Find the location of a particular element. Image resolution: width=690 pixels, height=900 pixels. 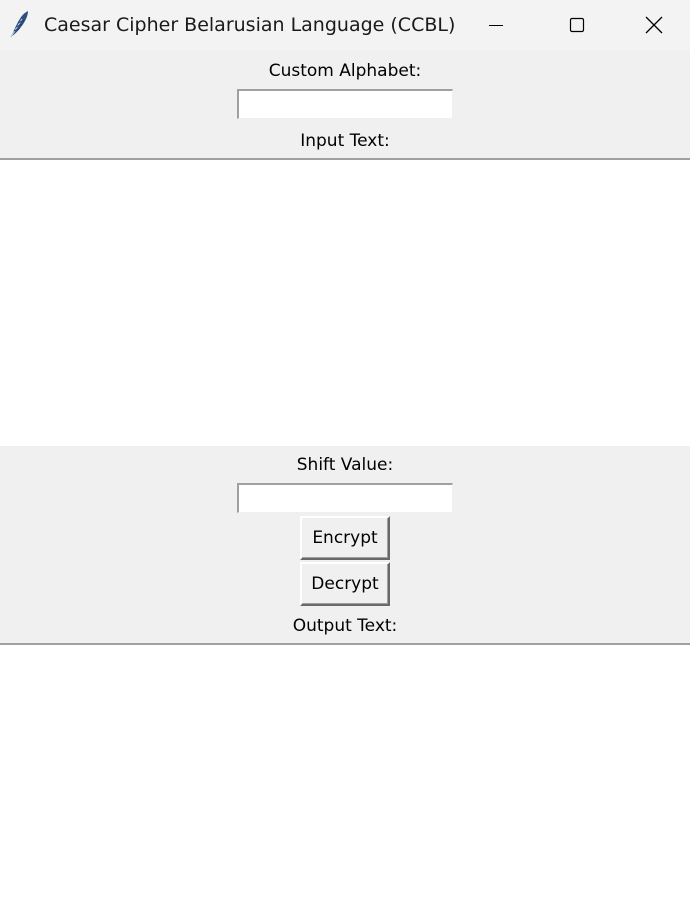

feather-icon is located at coordinates (19, 24).